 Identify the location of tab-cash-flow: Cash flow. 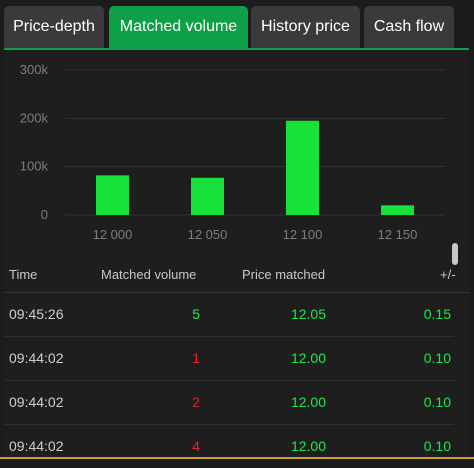
(409, 27).